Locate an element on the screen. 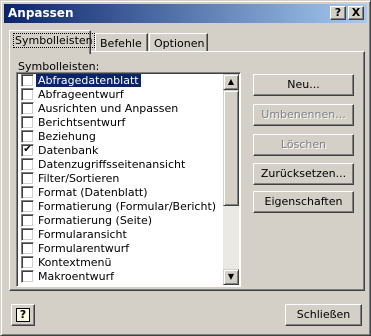 The height and width of the screenshot is (336, 371). close-title-button: X is located at coordinates (356, 13).